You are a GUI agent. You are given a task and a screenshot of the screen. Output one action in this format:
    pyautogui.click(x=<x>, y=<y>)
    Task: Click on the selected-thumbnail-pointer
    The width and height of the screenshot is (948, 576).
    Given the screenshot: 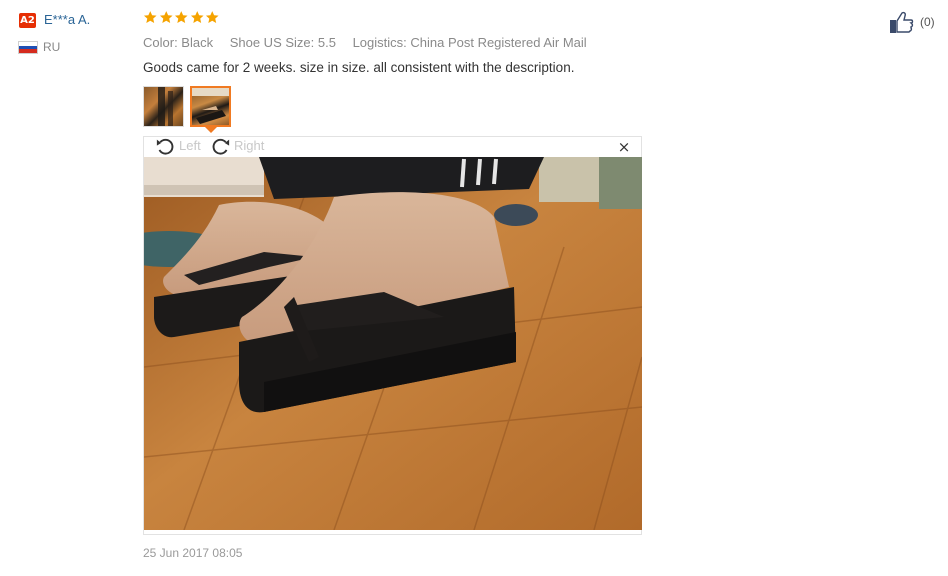 What is the action you would take?
    pyautogui.click(x=211, y=130)
    